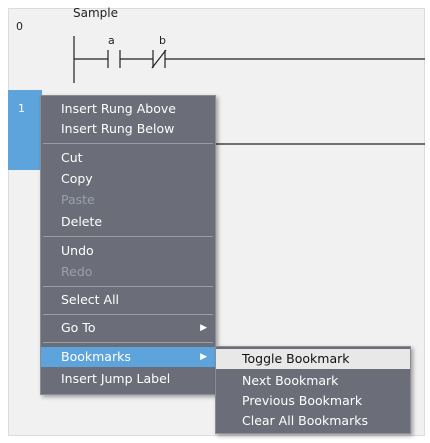 Image resolution: width=430 pixels, height=443 pixels. Describe the element at coordinates (159, 59) in the screenshot. I see `contact-b-nc` at that location.